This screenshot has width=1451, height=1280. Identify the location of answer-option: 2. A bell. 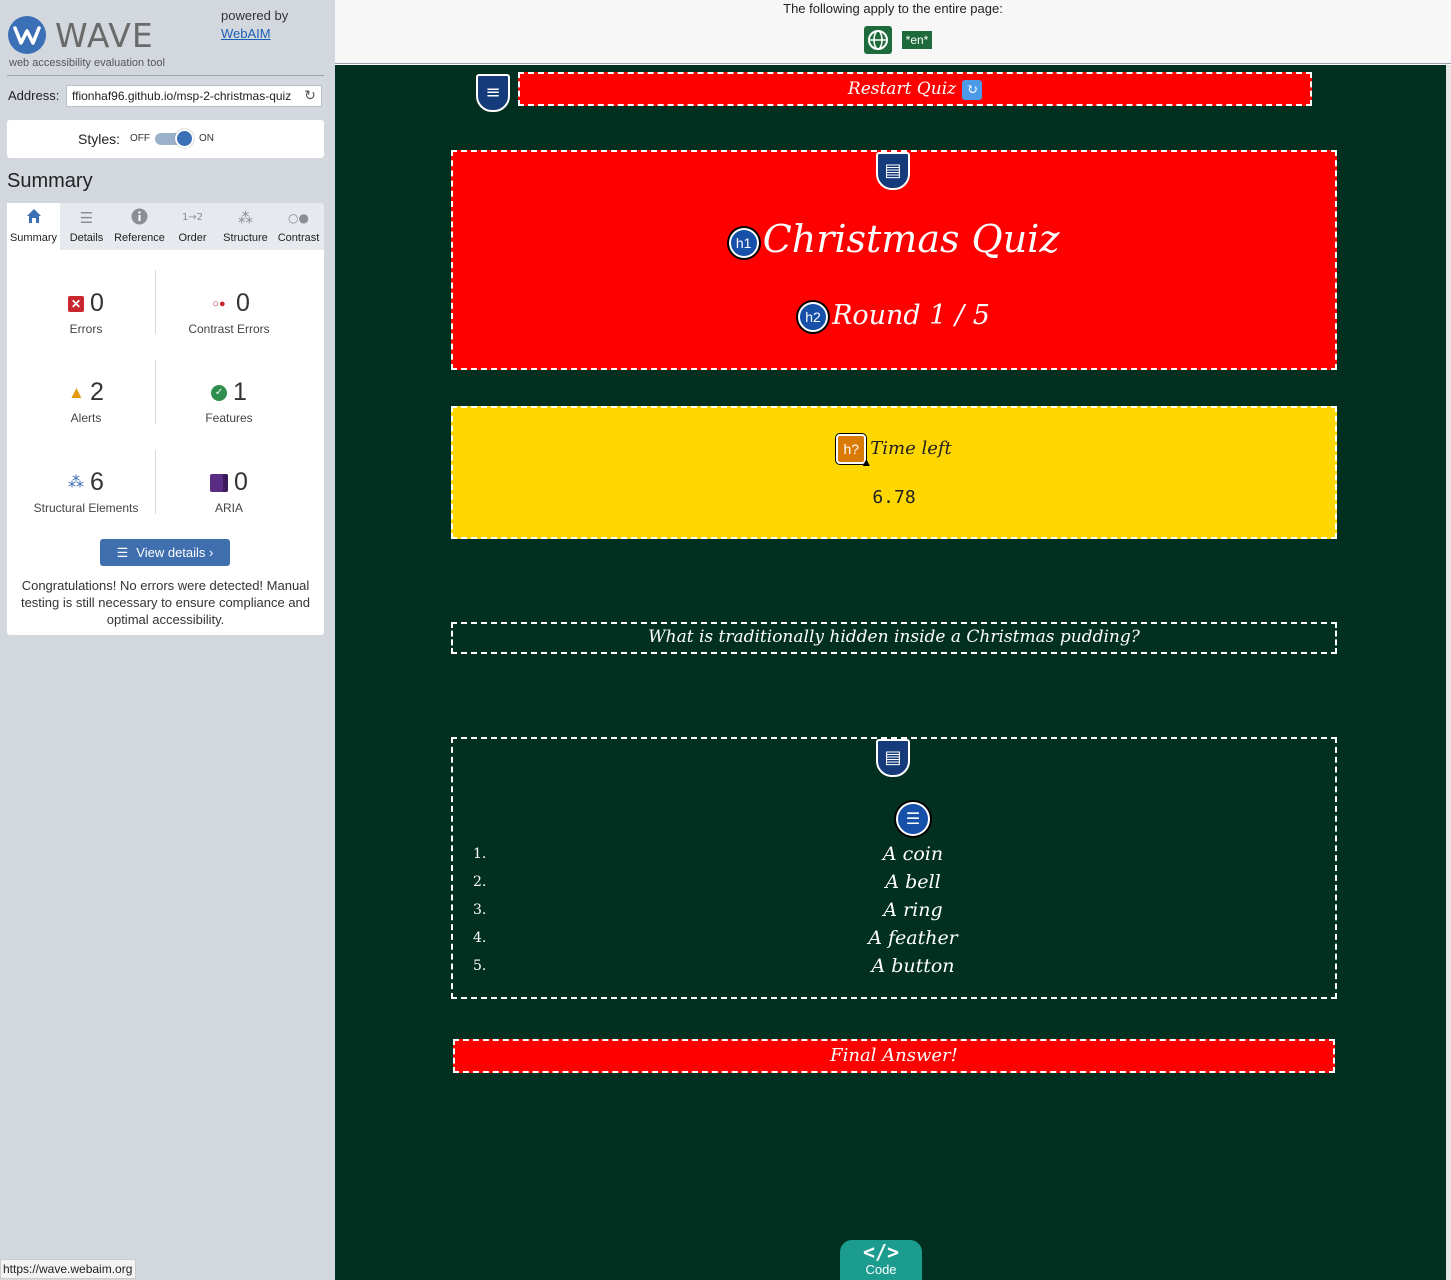
(896, 882).